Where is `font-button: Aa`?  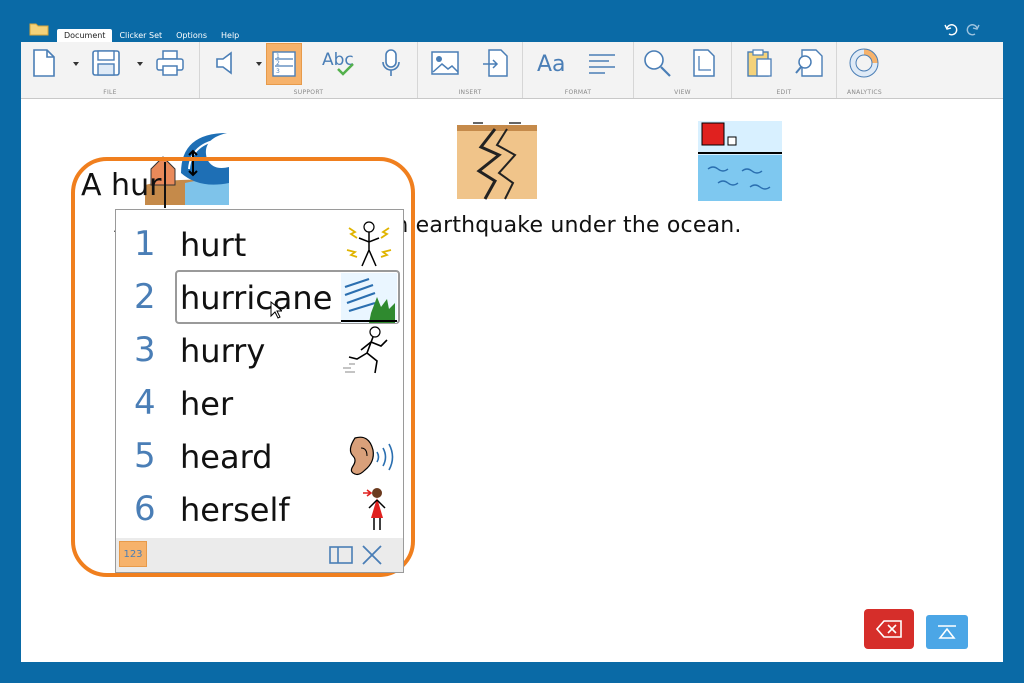
font-button: Aa is located at coordinates (553, 63).